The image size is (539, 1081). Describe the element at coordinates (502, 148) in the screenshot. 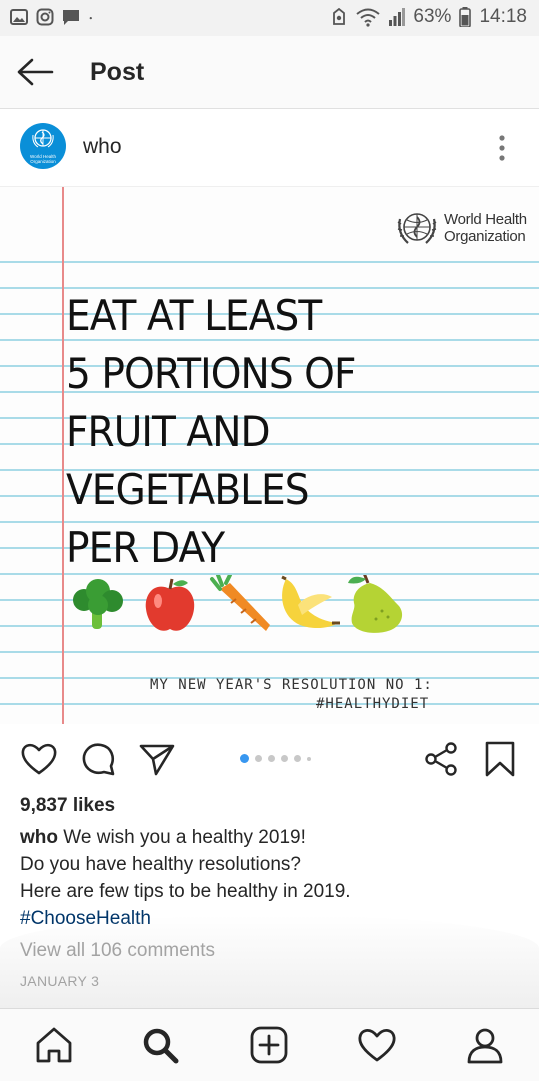

I see `more-options-icon` at that location.